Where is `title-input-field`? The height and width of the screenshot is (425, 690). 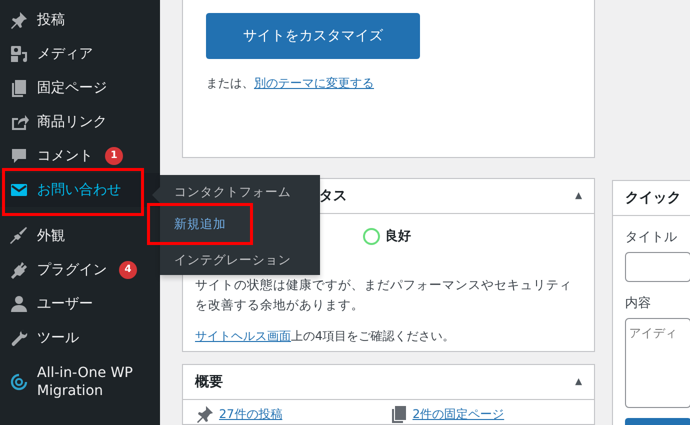
title-input-field is located at coordinates (657, 267).